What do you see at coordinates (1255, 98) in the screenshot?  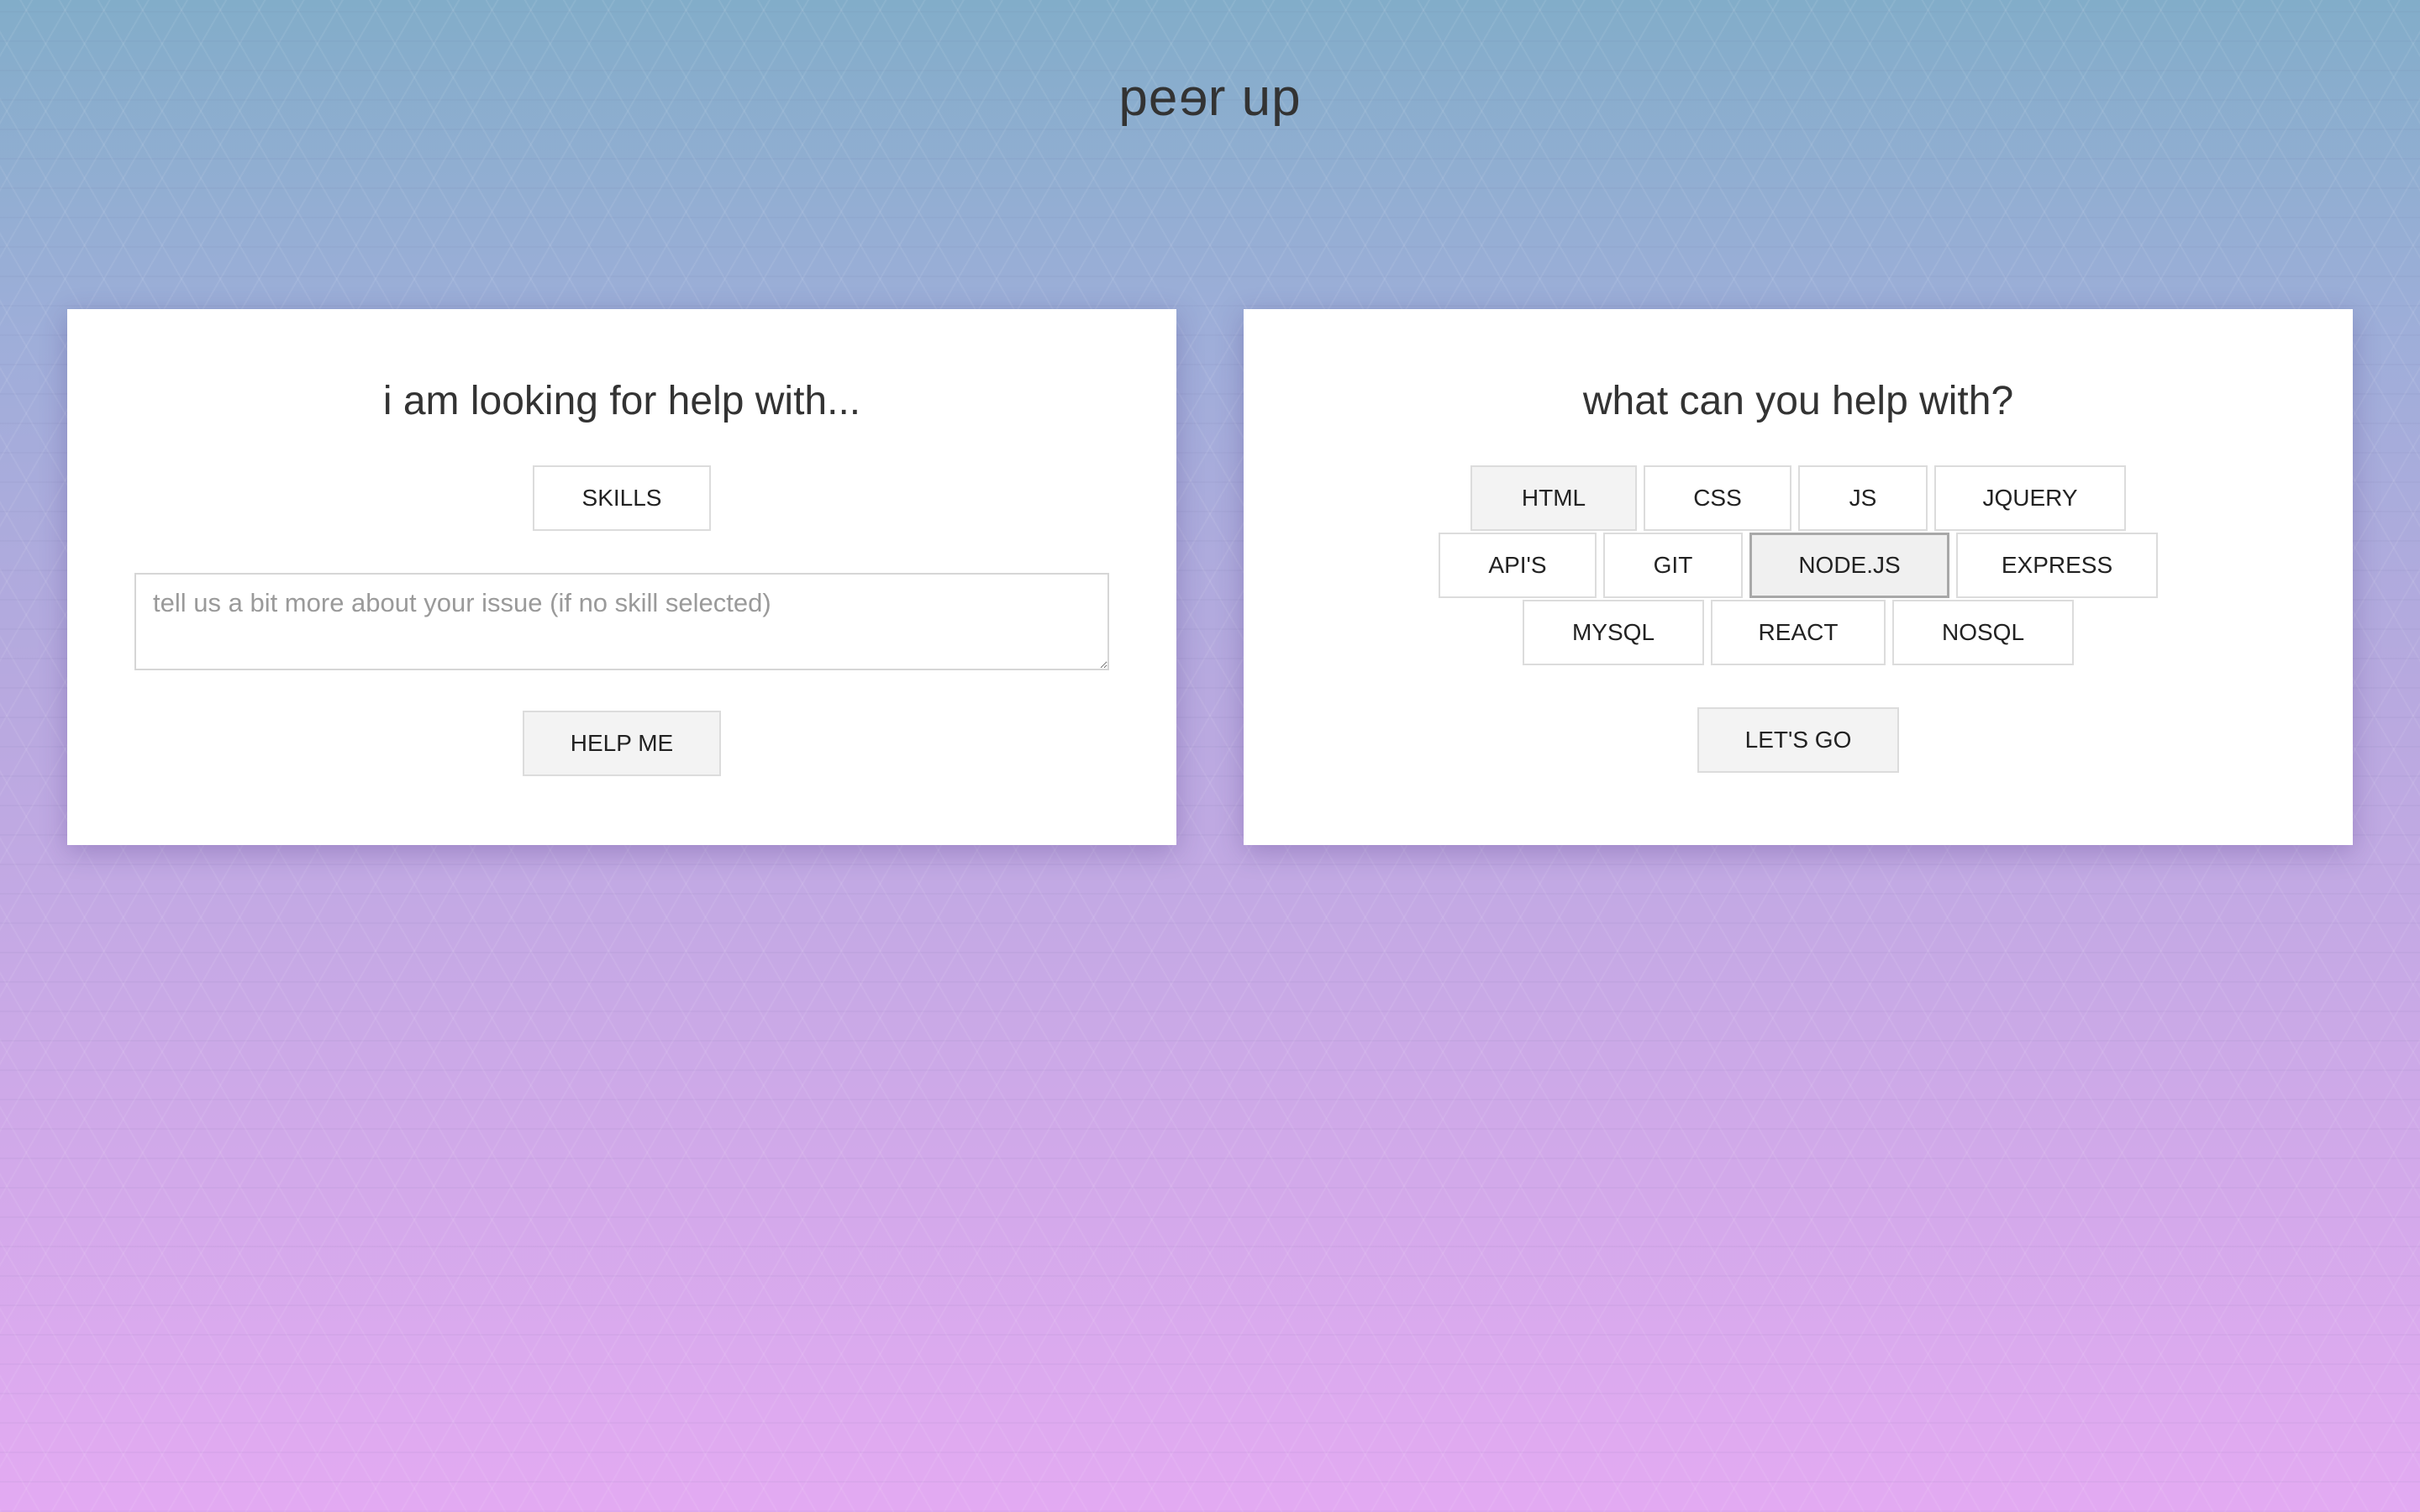 I see `site-title-part2: r up` at bounding box center [1255, 98].